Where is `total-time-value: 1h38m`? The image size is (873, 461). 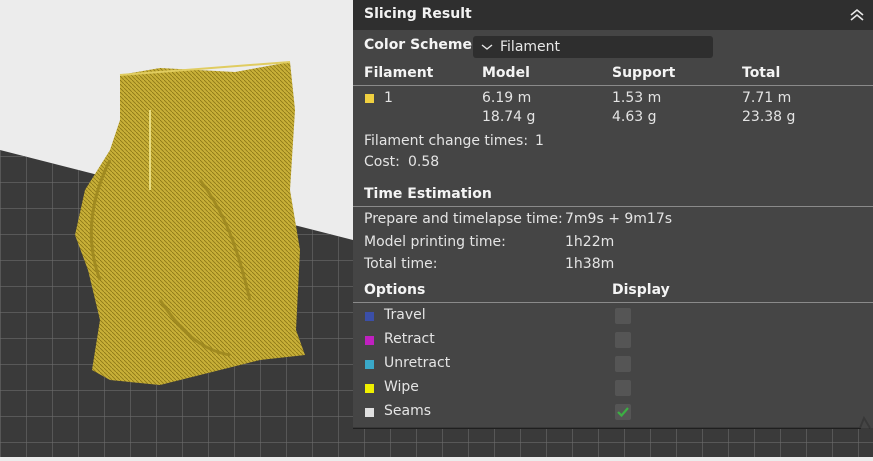 total-time-value: 1h38m is located at coordinates (590, 264).